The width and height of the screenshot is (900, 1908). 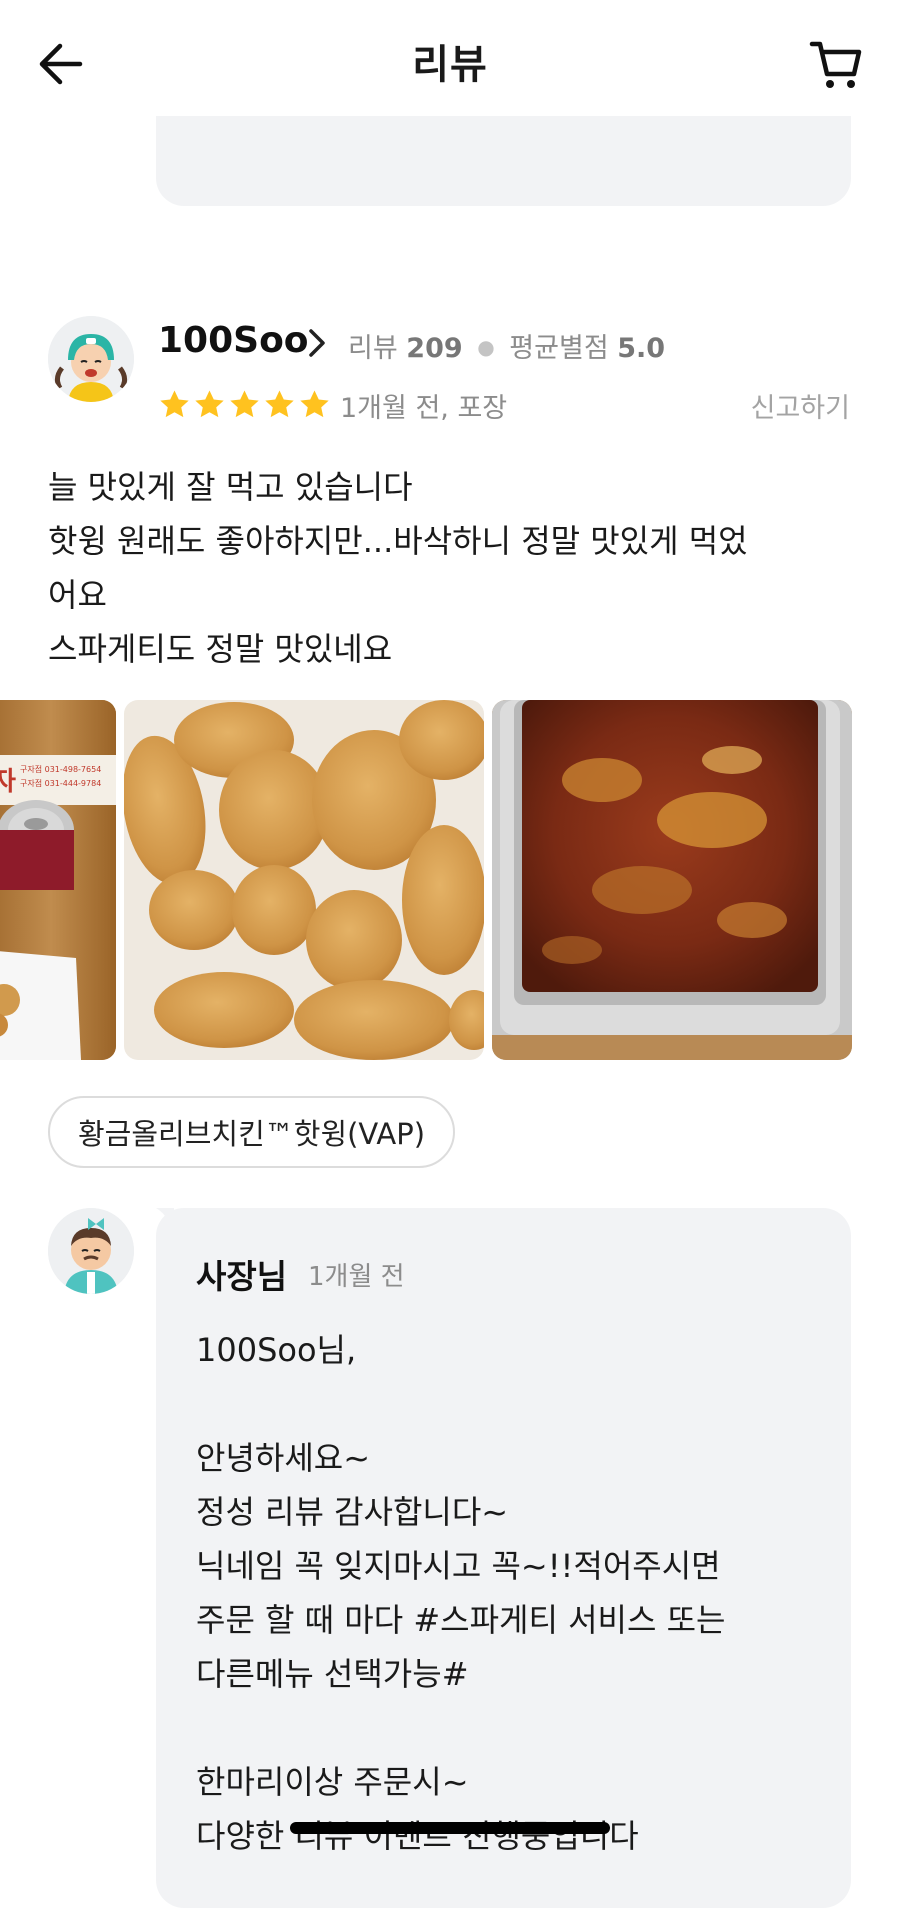 I want to click on reply-text-line: 주문 할 때 마다 #스파게티 서비스 또는, so click(x=461, y=1620).